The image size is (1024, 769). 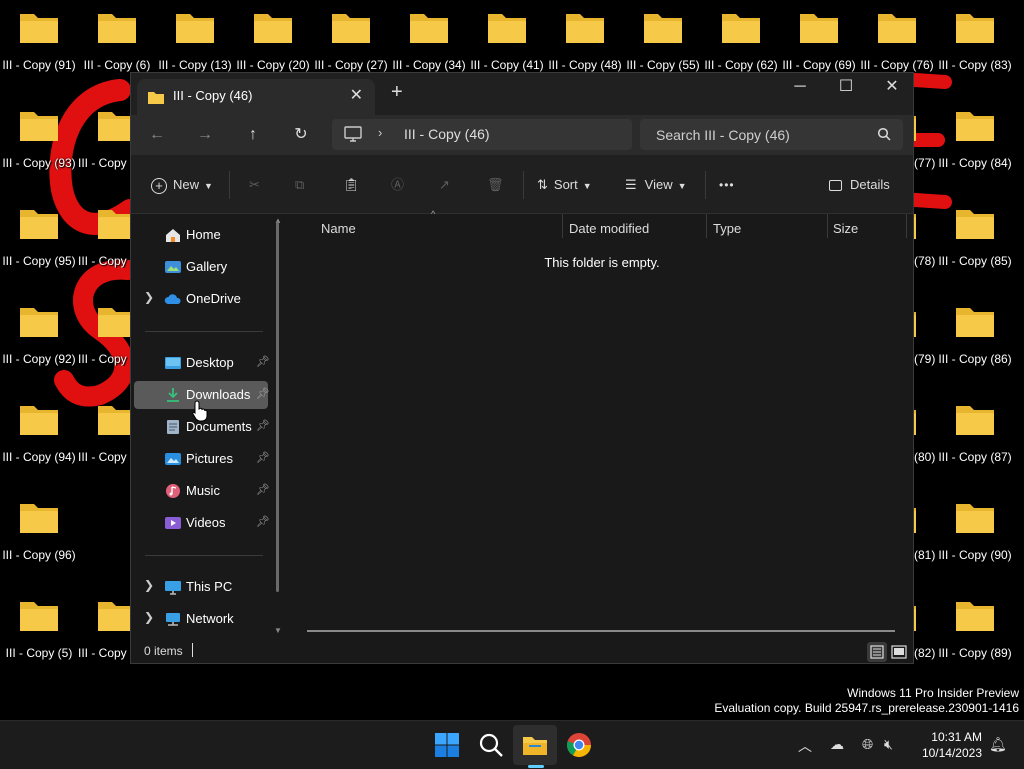 What do you see at coordinates (805, 746) in the screenshot?
I see `chevron-up-icon: ︿` at bounding box center [805, 746].